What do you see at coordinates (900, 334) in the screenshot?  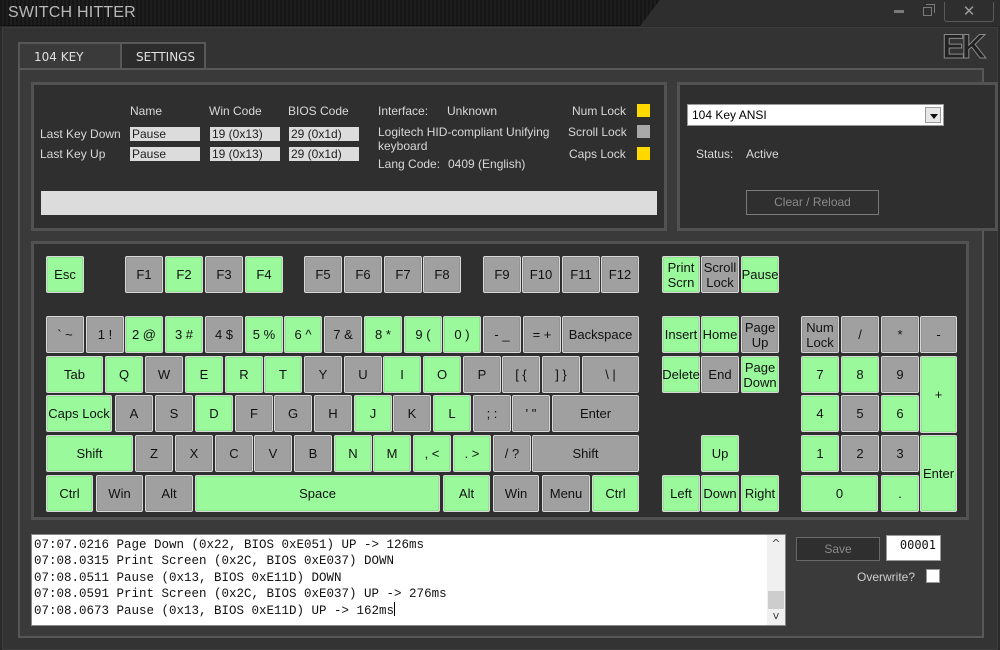 I see `key-: *` at bounding box center [900, 334].